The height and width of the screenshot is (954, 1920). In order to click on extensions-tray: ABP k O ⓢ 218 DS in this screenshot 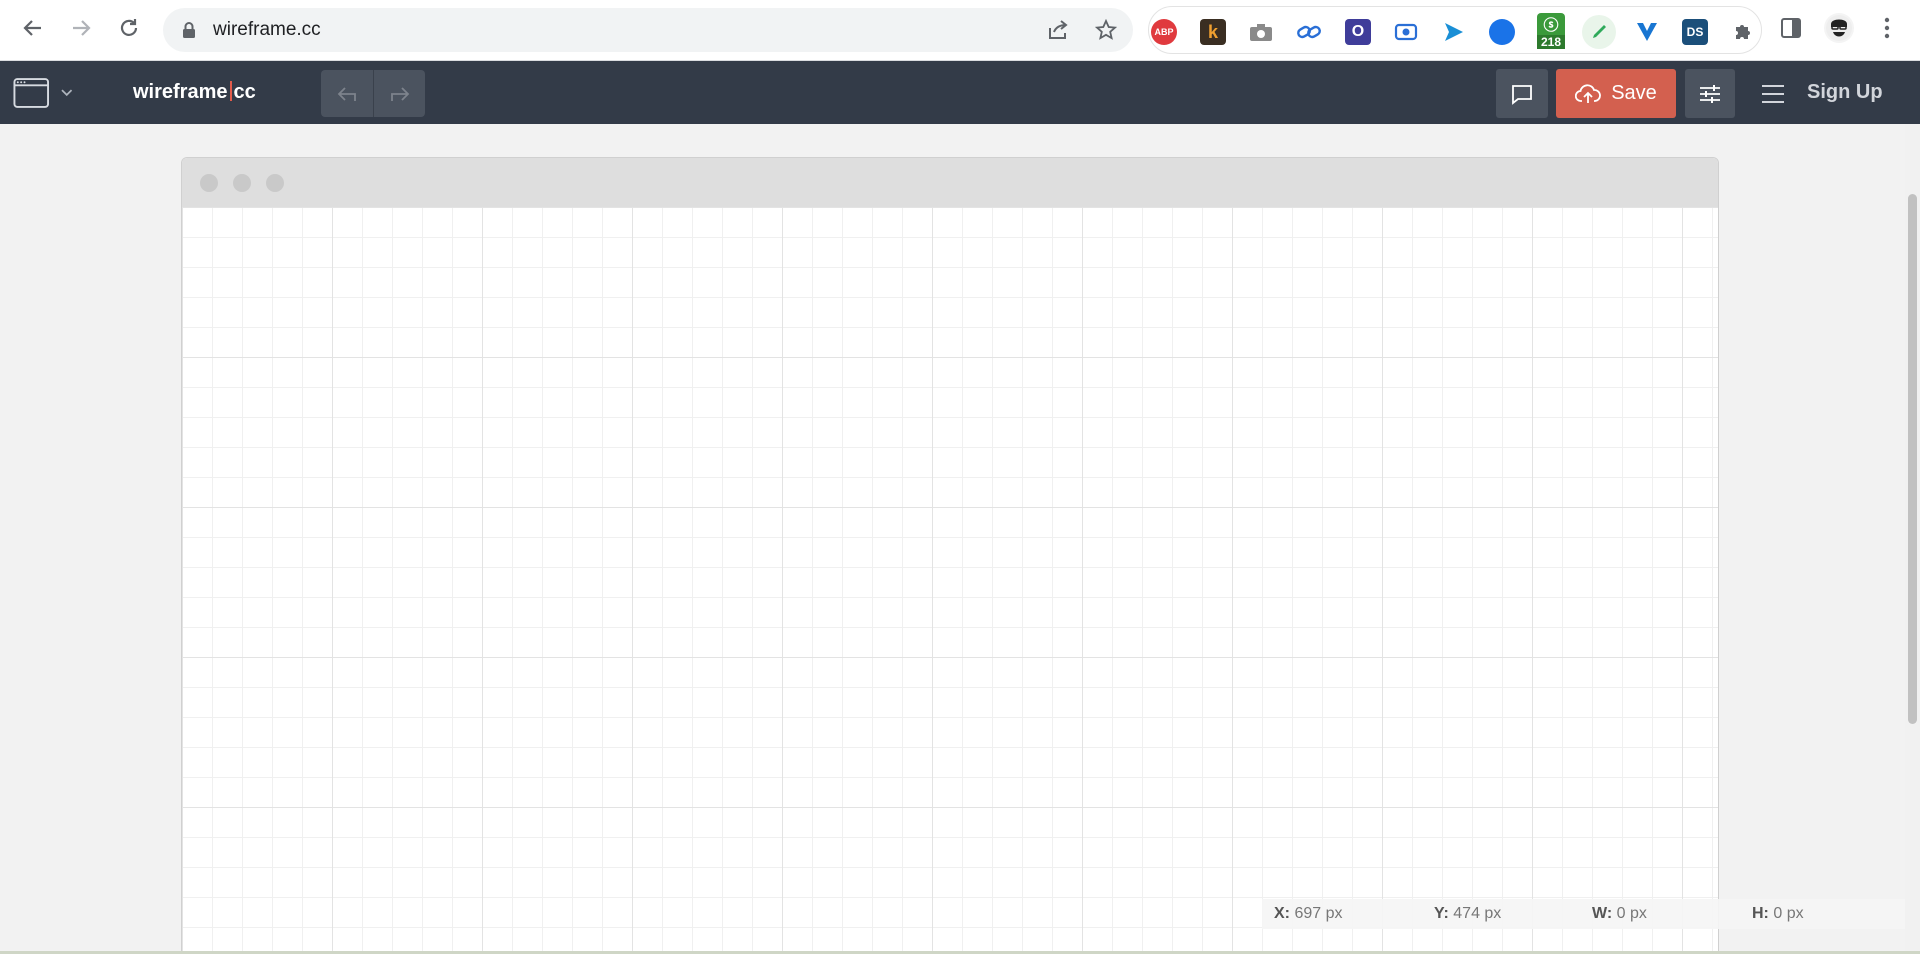, I will do `click(1455, 30)`.